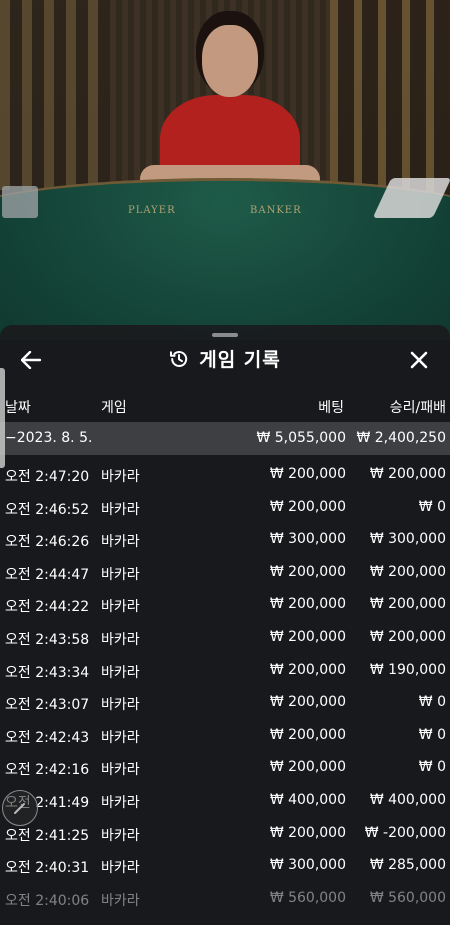  I want to click on history-row: 오전 2:44:47 바카라 ₩ 200,000 ₩ 200,000, so click(225, 572).